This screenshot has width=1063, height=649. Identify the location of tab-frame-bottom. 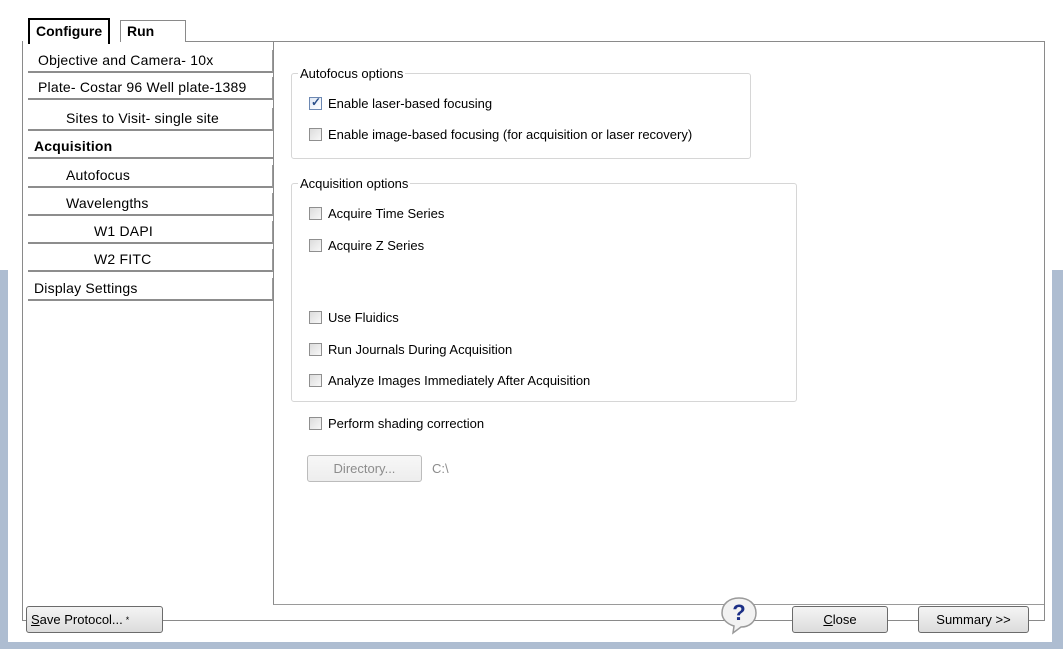
(533, 620).